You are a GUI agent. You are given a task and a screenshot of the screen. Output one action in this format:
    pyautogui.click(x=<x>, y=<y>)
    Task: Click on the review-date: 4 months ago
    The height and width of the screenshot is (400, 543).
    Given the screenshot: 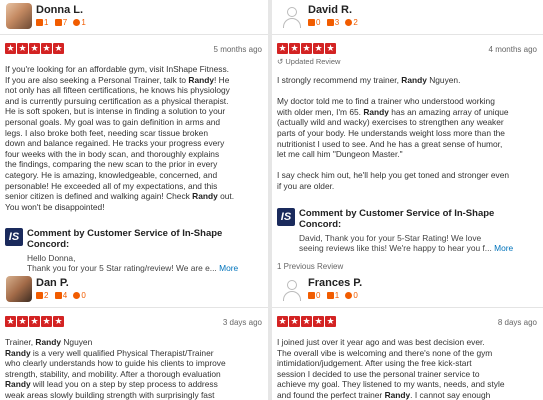 What is the action you would take?
    pyautogui.click(x=512, y=49)
    